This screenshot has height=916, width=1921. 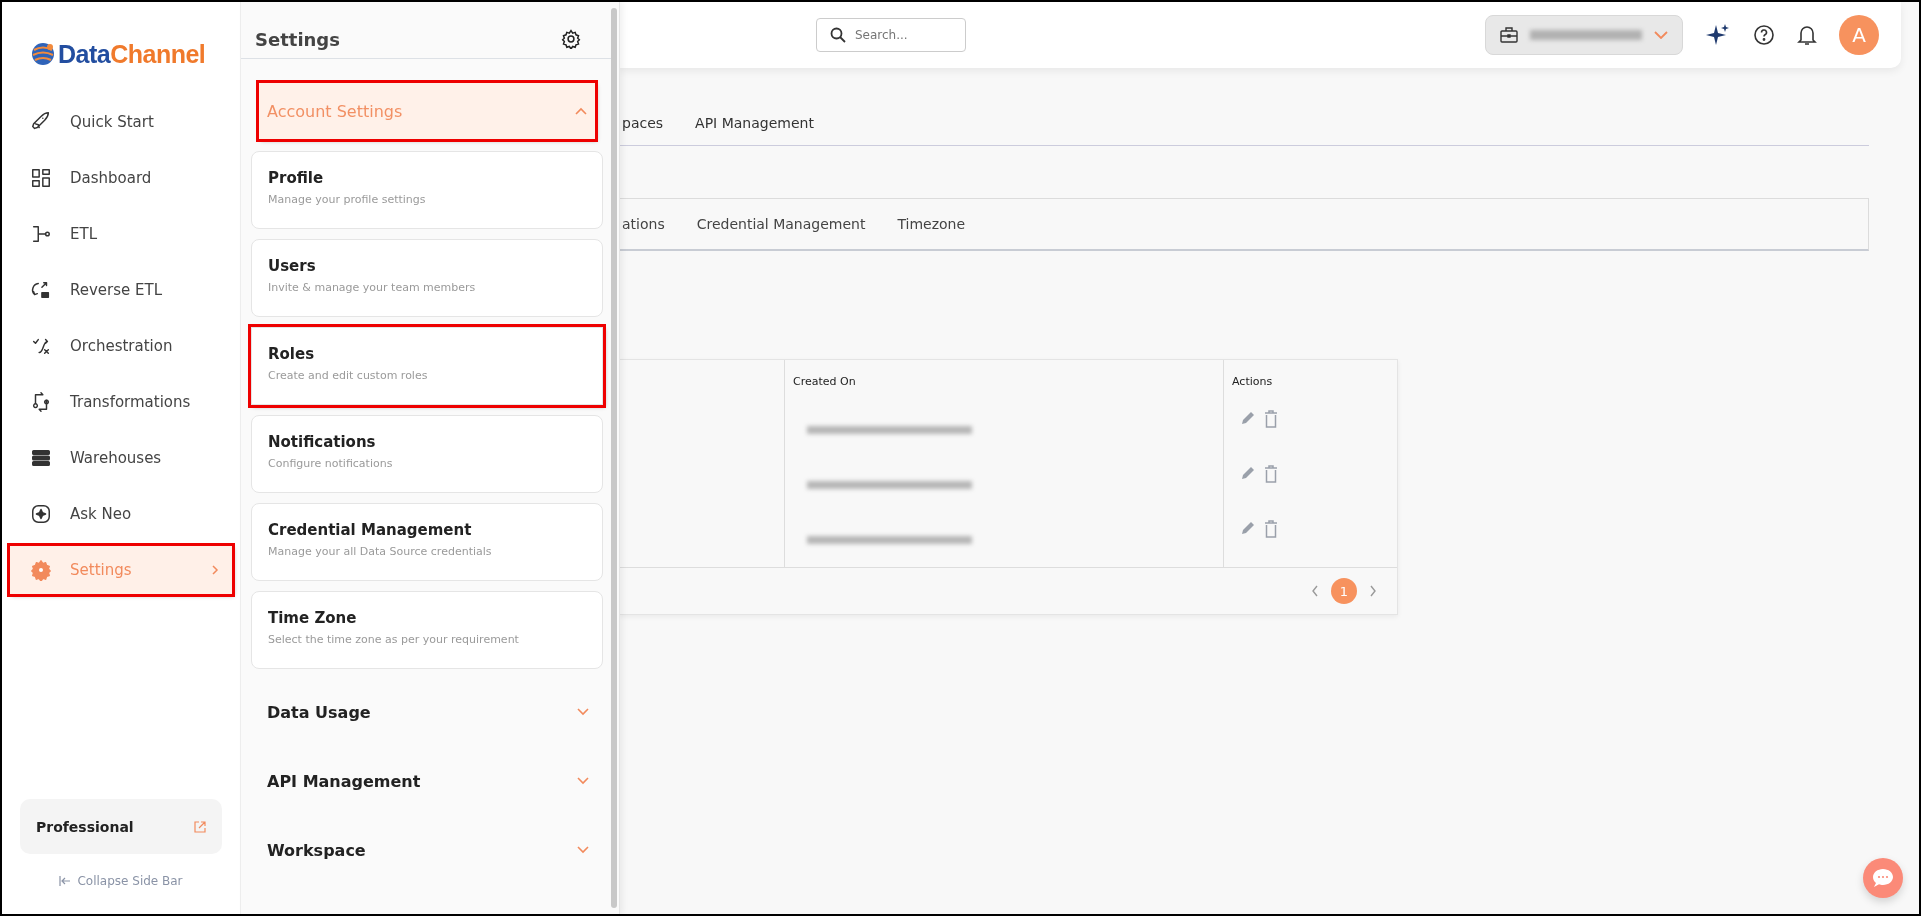 What do you see at coordinates (132, 54) in the screenshot?
I see `brand-name: DataChannel` at bounding box center [132, 54].